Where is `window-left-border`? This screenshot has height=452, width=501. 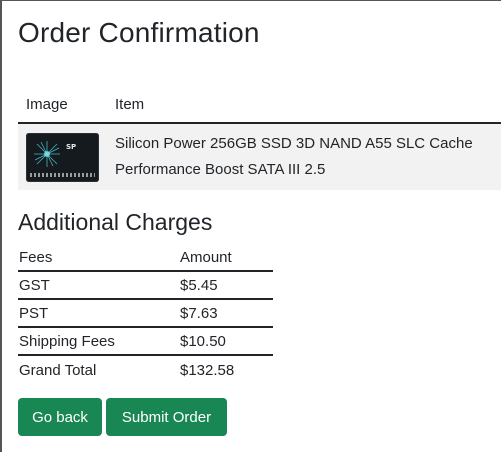 window-left-border is located at coordinates (1, 226).